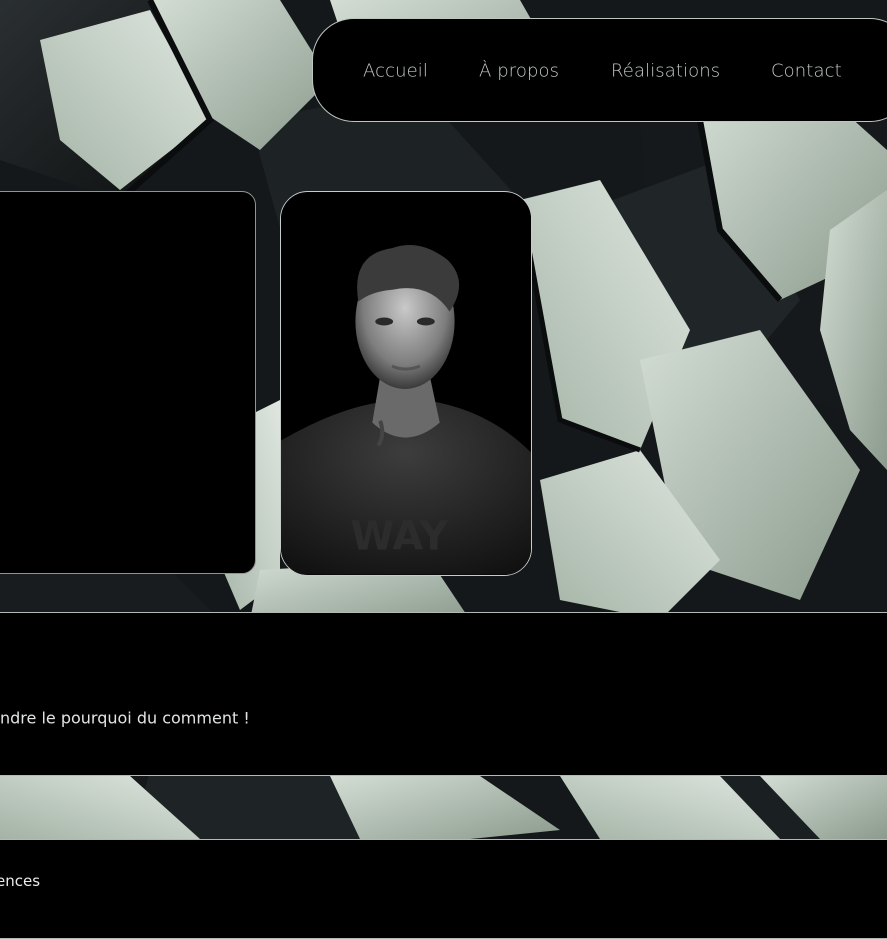 Image resolution: width=887 pixels, height=939 pixels. I want to click on profile-photo: WAY, so click(406, 383).